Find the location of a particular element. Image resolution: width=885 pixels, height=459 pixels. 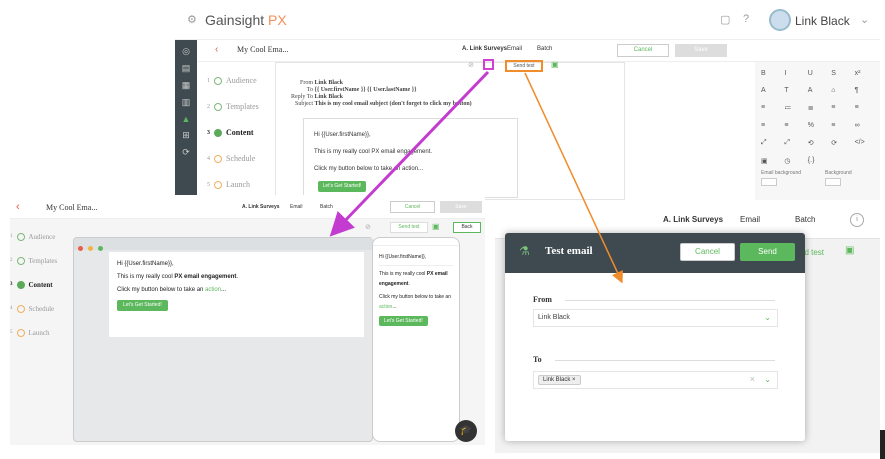

to-chip: Link Black × is located at coordinates (559, 380).